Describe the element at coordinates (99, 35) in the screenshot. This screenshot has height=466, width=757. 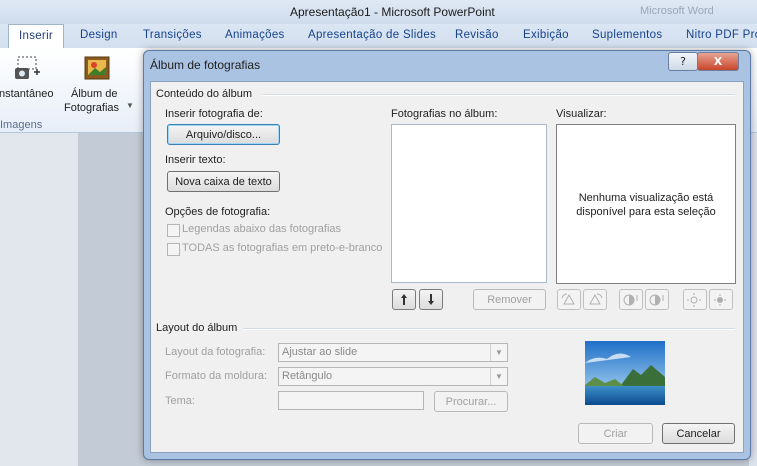
I see `tab-design: Design` at that location.